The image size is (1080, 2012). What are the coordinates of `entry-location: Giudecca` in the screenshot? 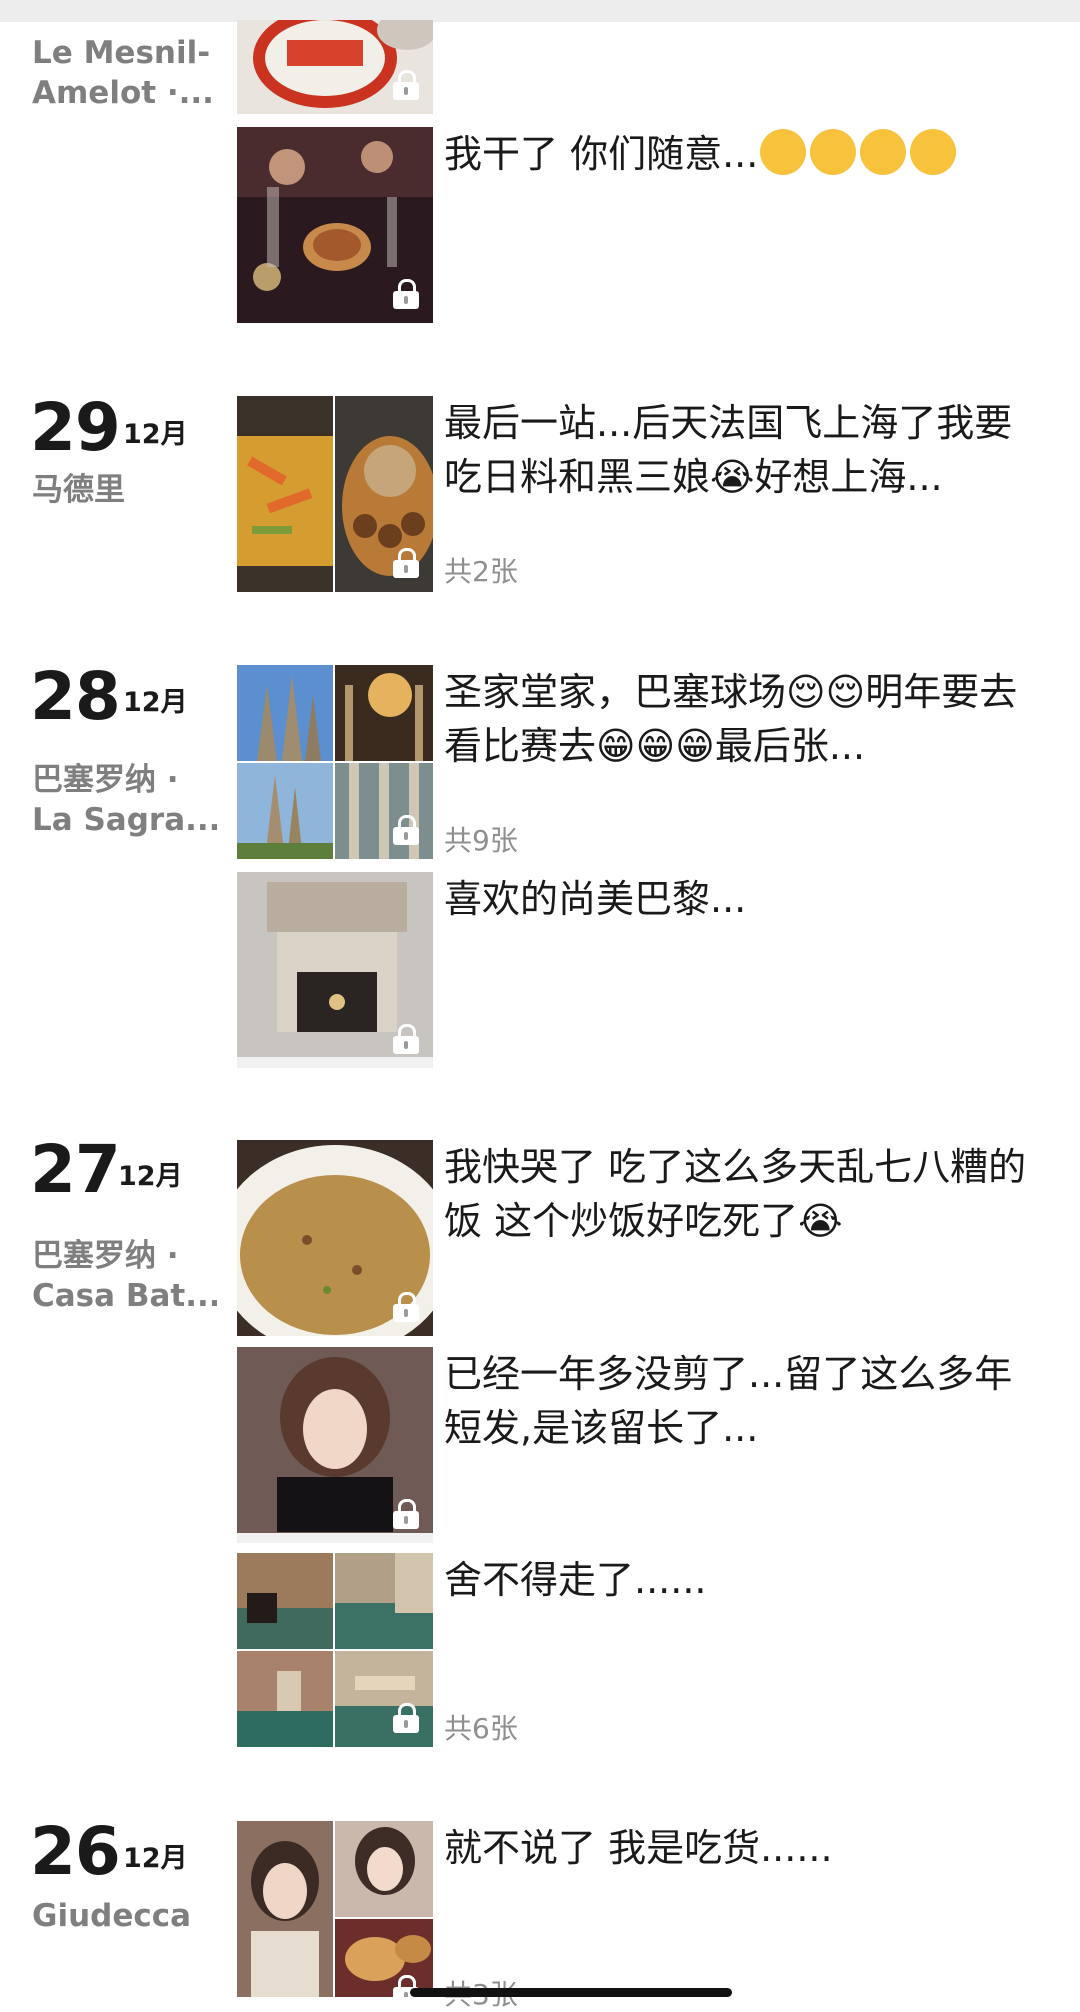 It's located at (112, 1916).